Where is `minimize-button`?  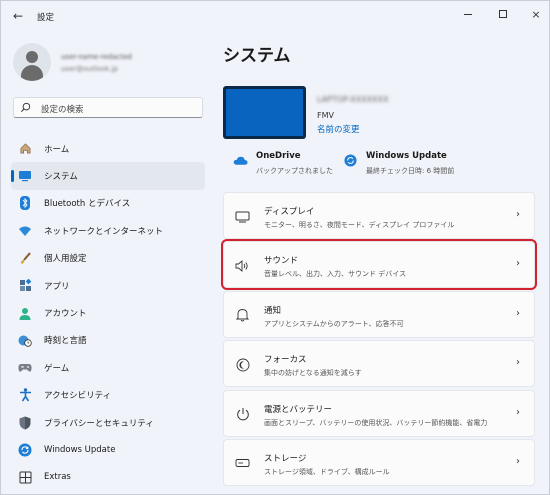 minimize-button is located at coordinates (468, 14).